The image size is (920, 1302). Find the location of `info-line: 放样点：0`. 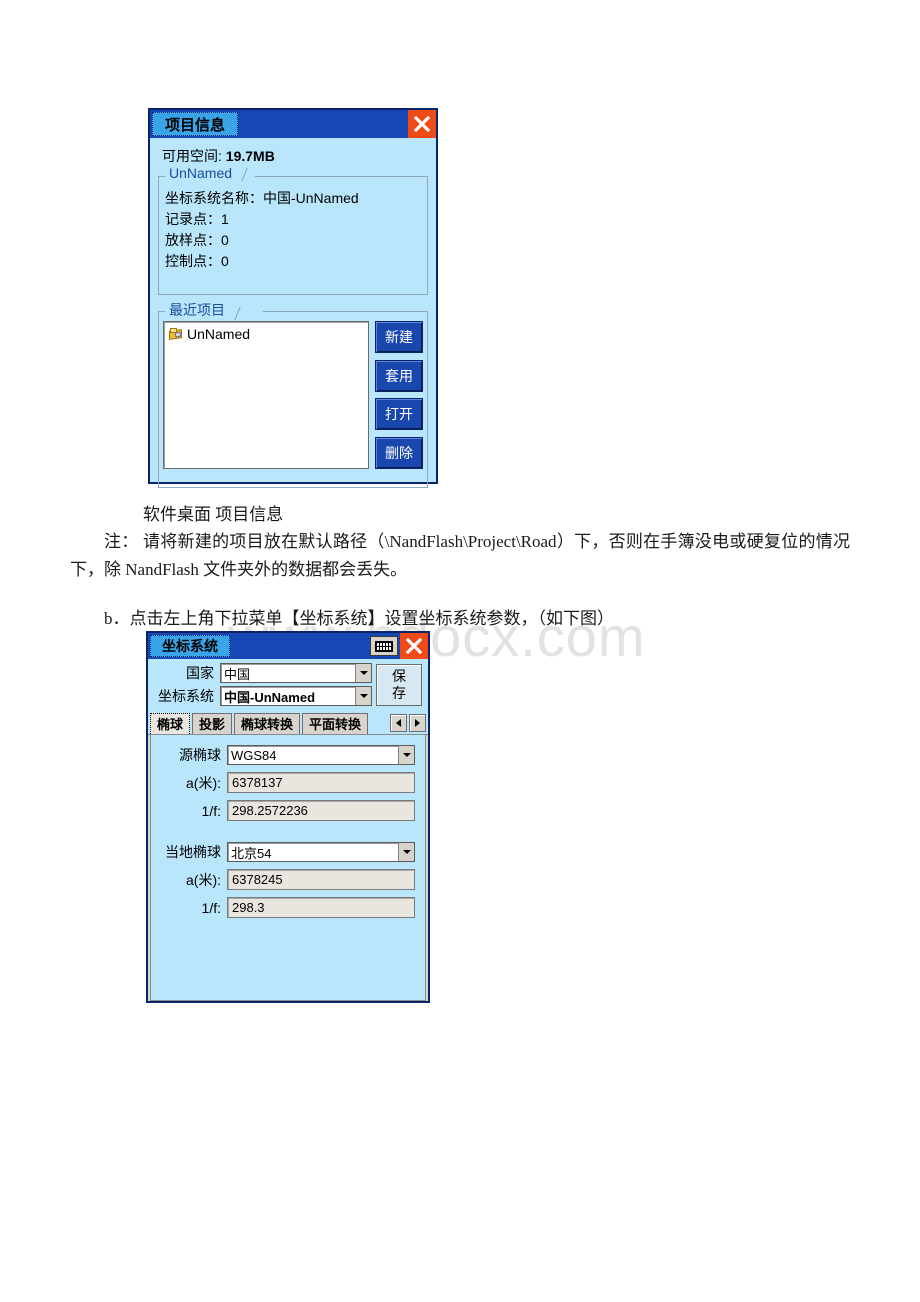

info-line: 放样点：0 is located at coordinates (197, 240).